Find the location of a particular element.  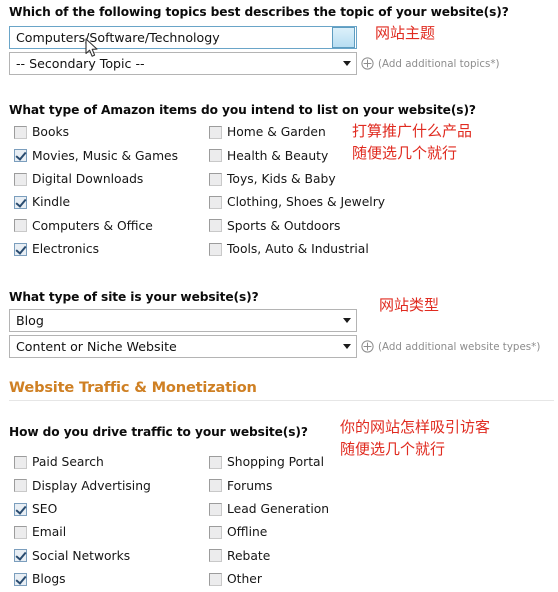

checkbox-row: Kindle is located at coordinates (42, 202).